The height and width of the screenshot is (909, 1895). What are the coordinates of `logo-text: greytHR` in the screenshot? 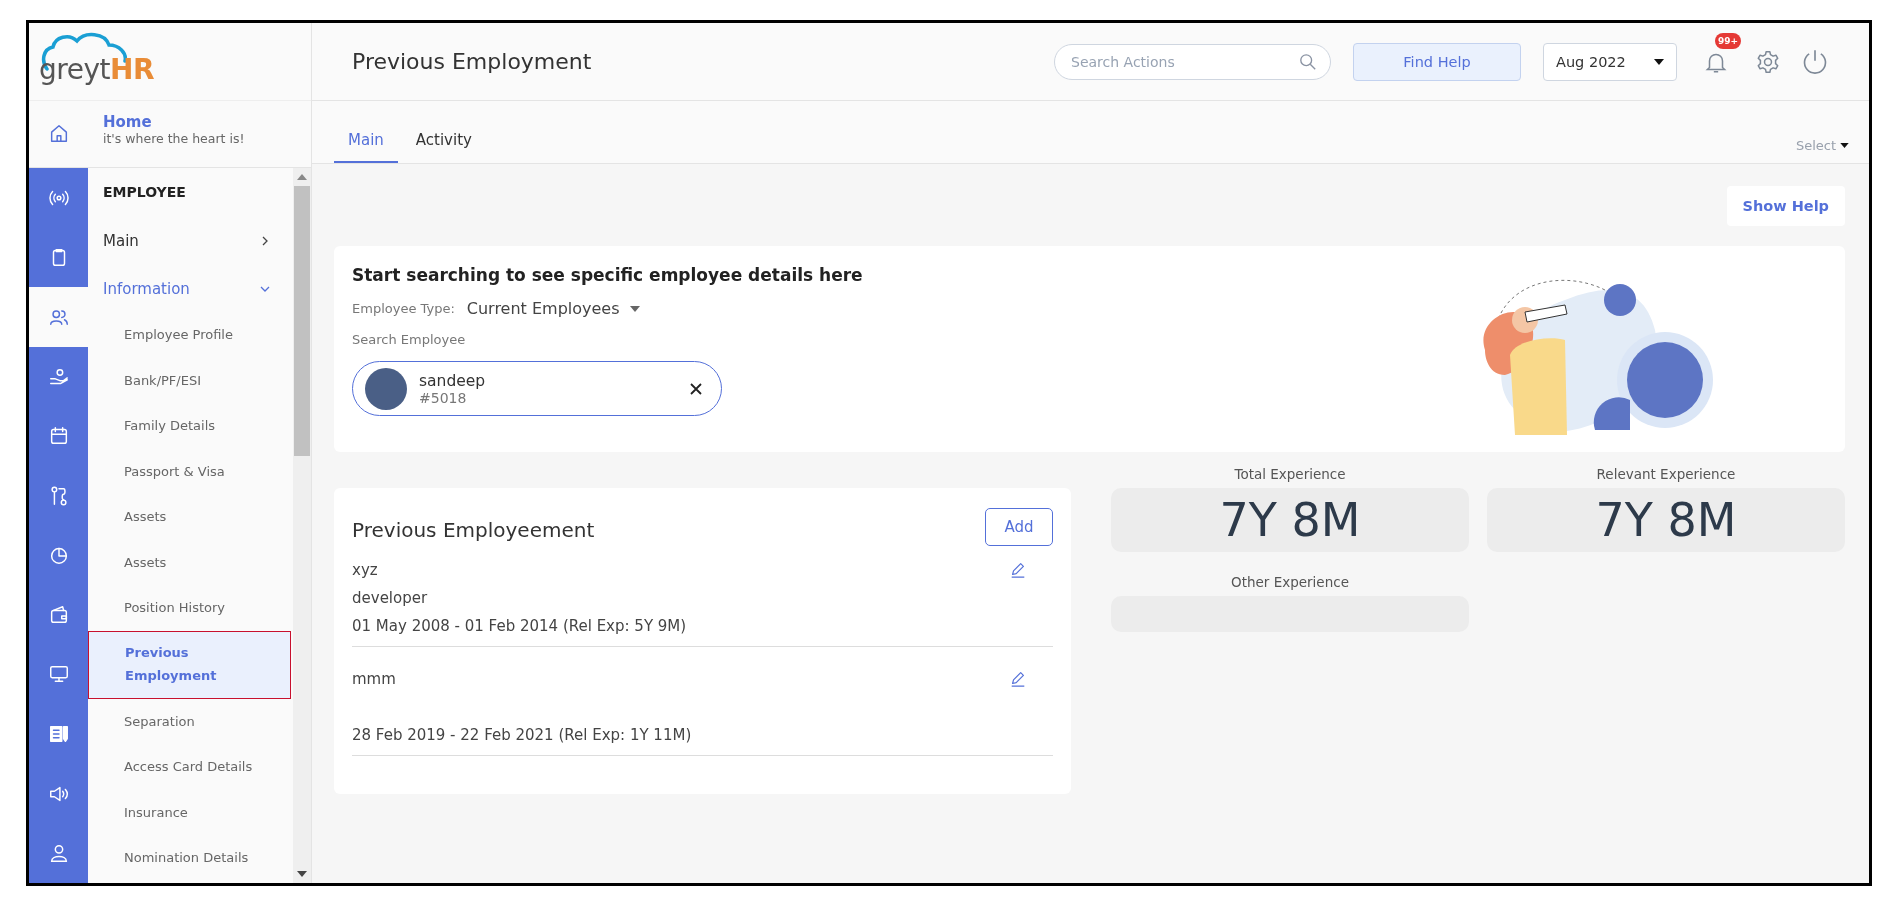 It's located at (96, 69).